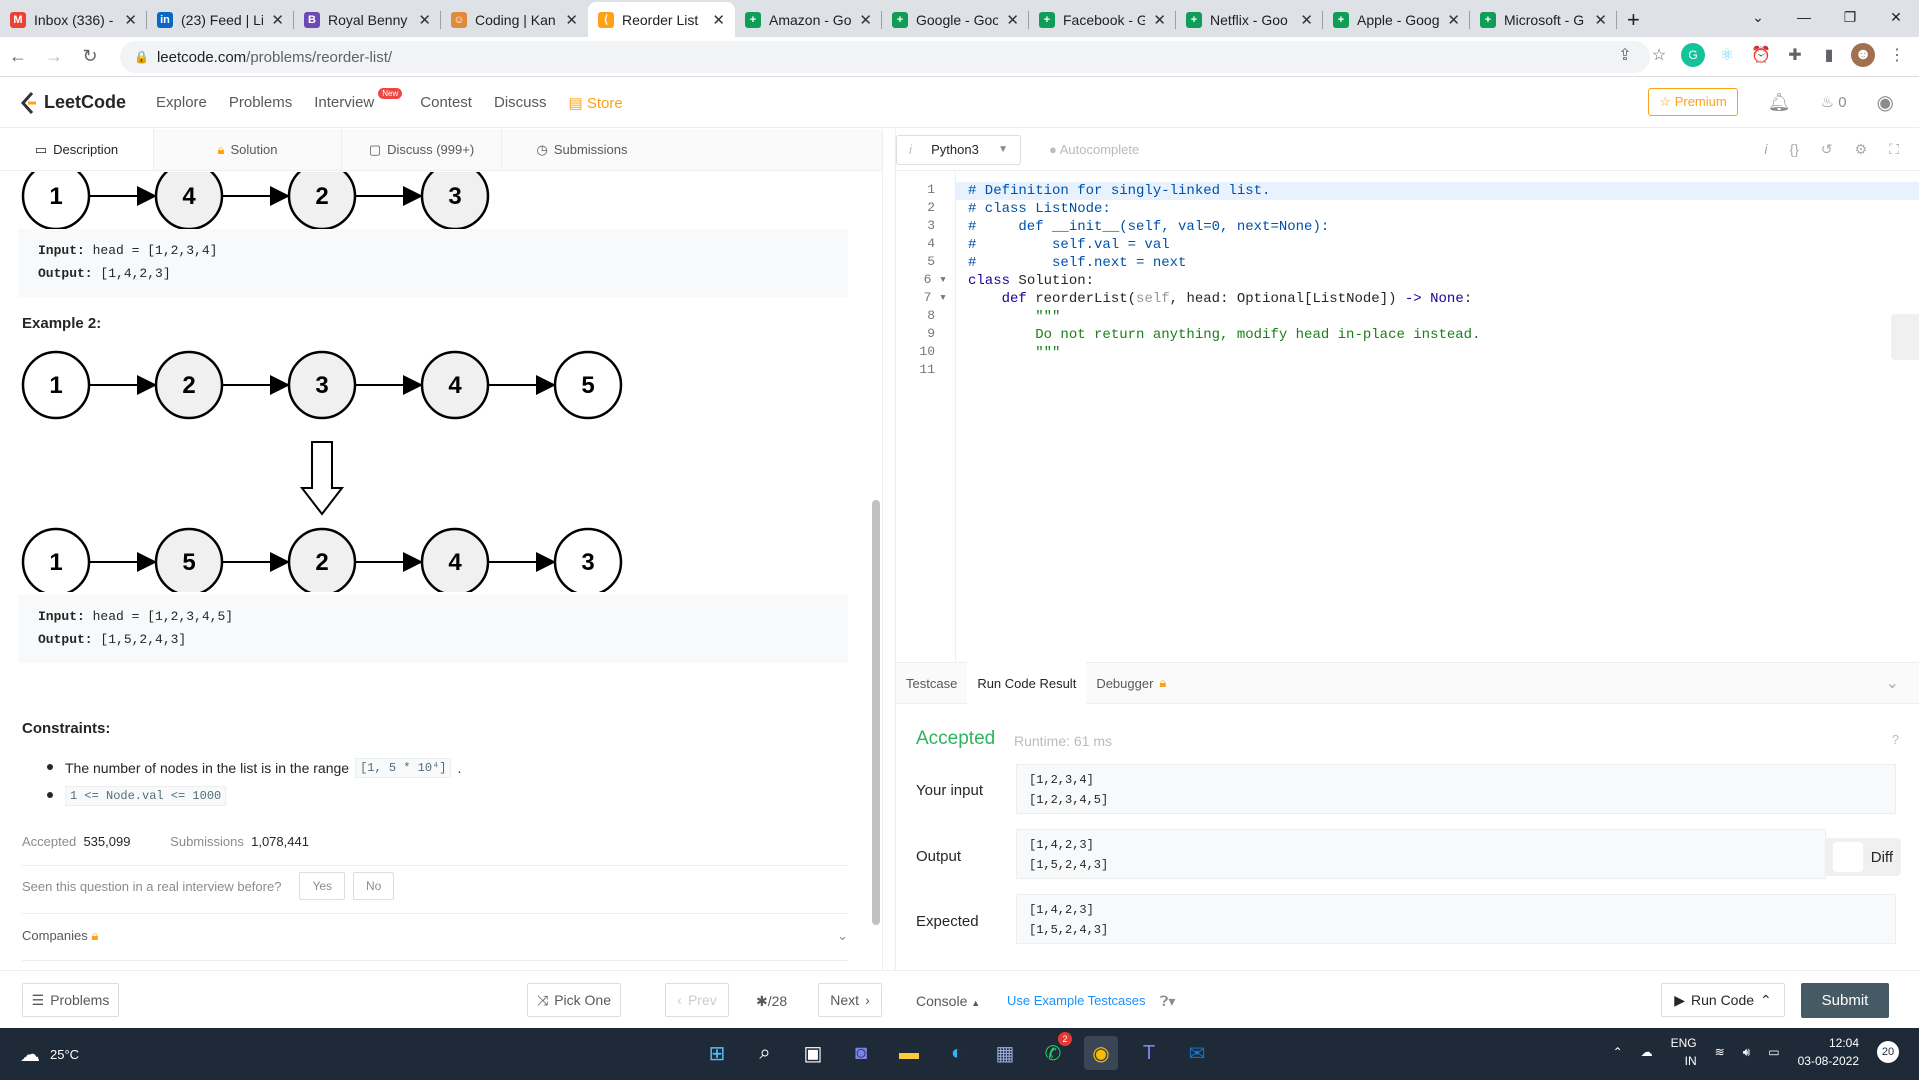 This screenshot has width=1919, height=1080. Describe the element at coordinates (596, 103) in the screenshot. I see `nav-store: ▤ Store` at that location.